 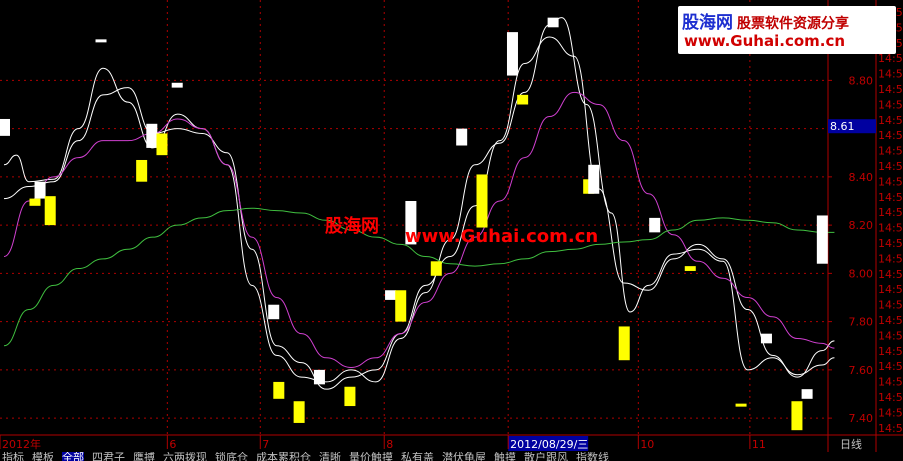 I want to click on y-tick-label-2: 8.40, so click(x=861, y=177).